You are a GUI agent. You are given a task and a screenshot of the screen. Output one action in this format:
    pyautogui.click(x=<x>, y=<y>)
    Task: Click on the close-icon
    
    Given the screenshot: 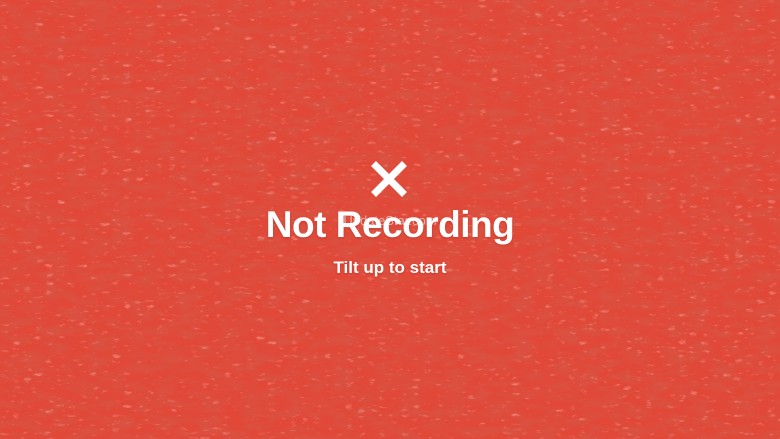 What is the action you would take?
    pyautogui.click(x=389, y=179)
    